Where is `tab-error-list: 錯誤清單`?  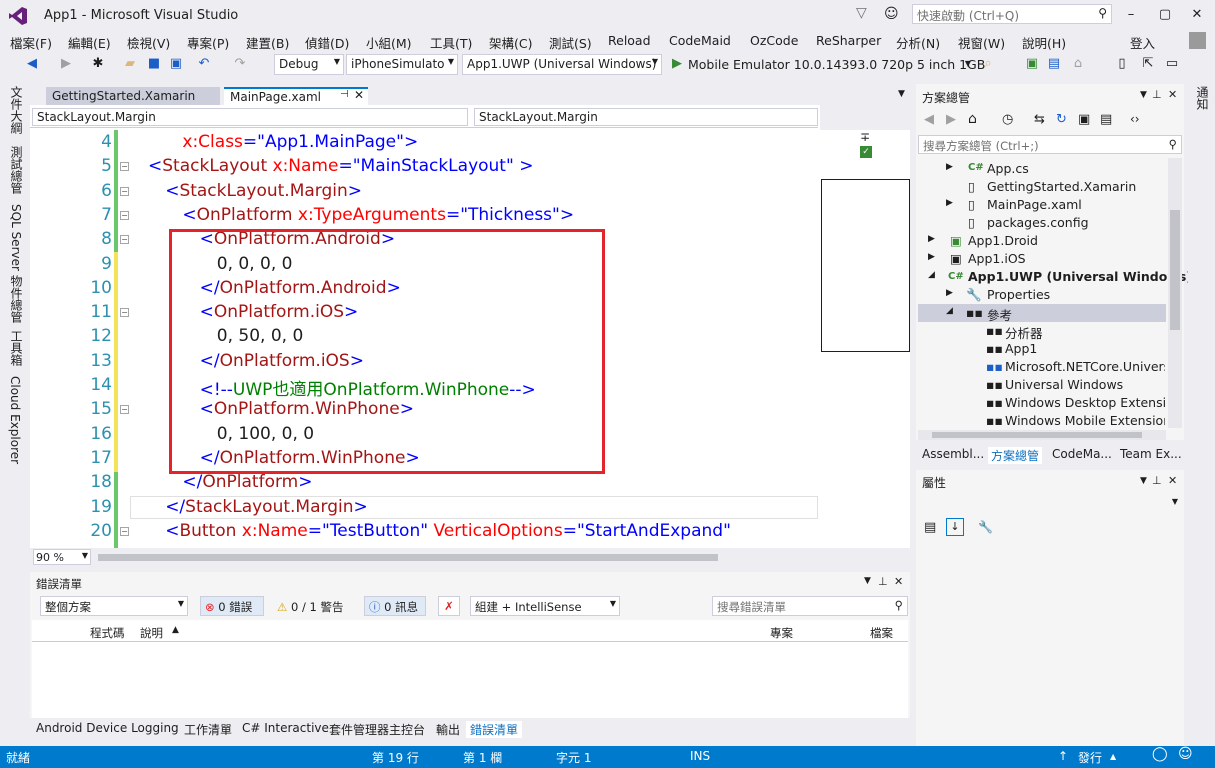
tab-error-list: 錯誤清單 is located at coordinates (494, 729).